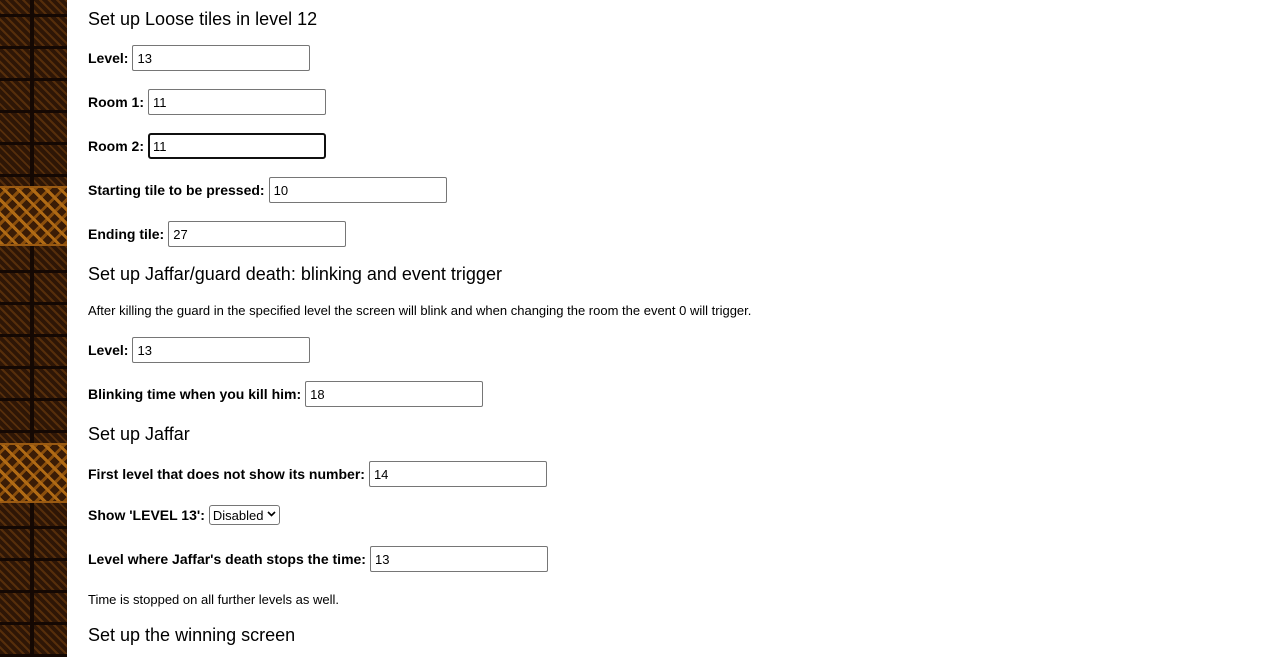  What do you see at coordinates (33, 328) in the screenshot?
I see `brick-wall-sidebar` at bounding box center [33, 328].